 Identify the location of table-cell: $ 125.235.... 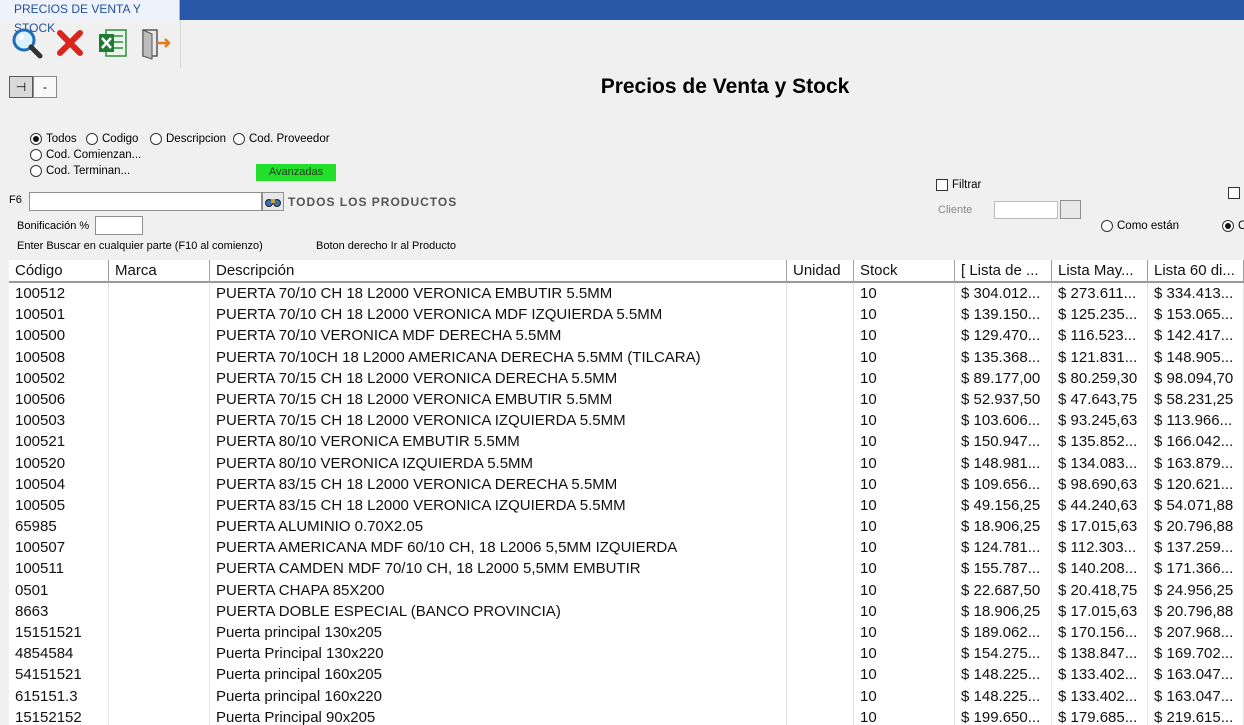
(1100, 315).